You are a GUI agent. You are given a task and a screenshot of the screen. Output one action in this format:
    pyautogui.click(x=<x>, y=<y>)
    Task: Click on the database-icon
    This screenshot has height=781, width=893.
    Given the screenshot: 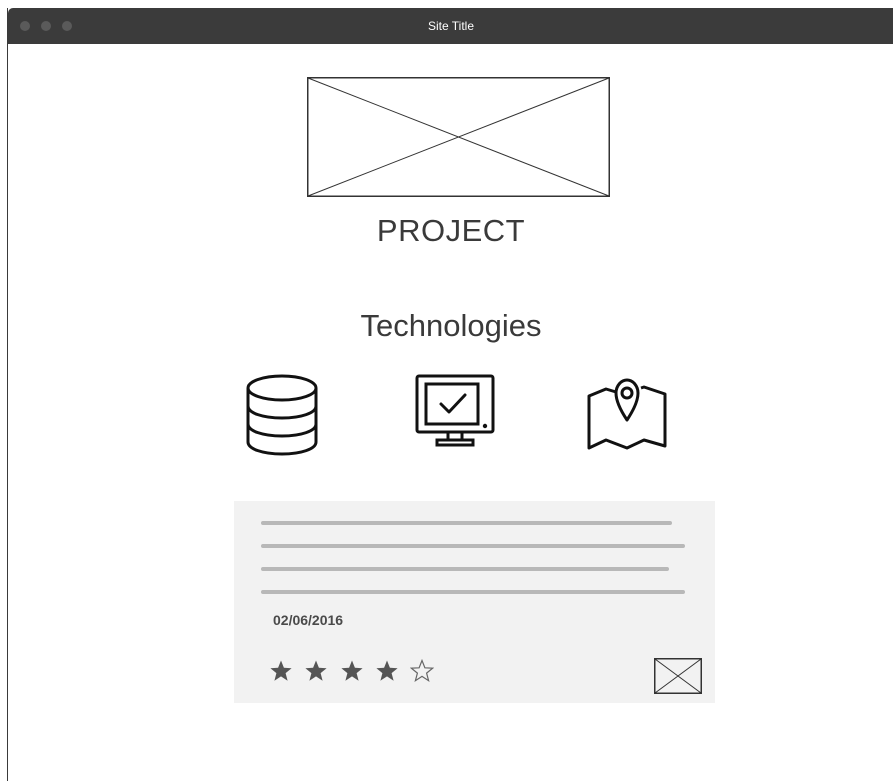 What is the action you would take?
    pyautogui.click(x=282, y=415)
    